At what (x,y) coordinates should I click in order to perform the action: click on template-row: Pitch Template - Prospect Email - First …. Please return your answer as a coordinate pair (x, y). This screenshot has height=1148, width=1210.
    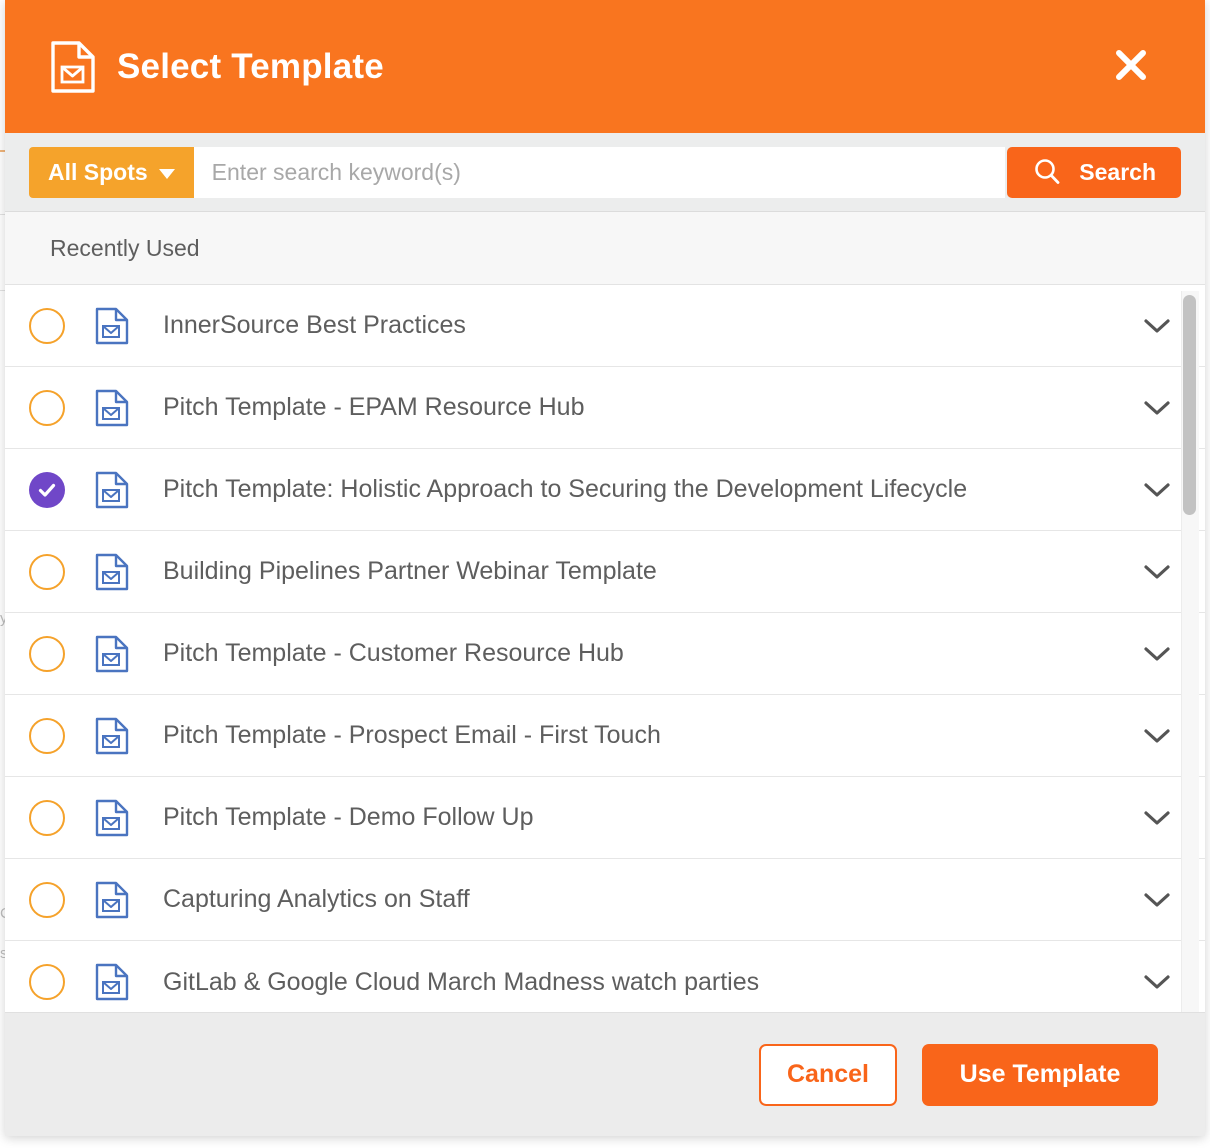
    Looking at the image, I should click on (605, 736).